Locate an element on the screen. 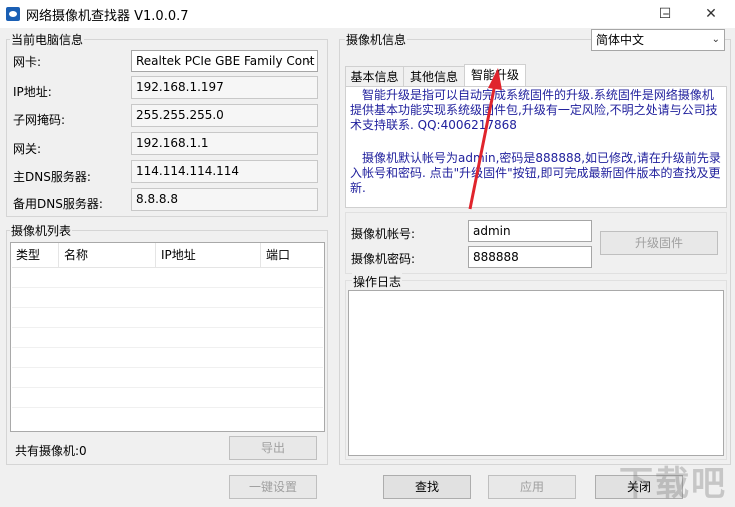 This screenshot has height=507, width=735. ip-field: 192.168.1.197 is located at coordinates (224, 87).